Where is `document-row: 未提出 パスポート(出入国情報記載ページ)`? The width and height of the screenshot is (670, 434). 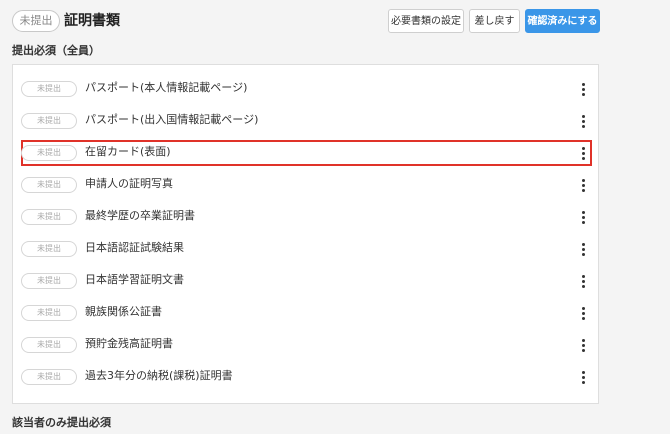 document-row: 未提出 パスポート(出入国情報記載ページ) is located at coordinates (306, 121).